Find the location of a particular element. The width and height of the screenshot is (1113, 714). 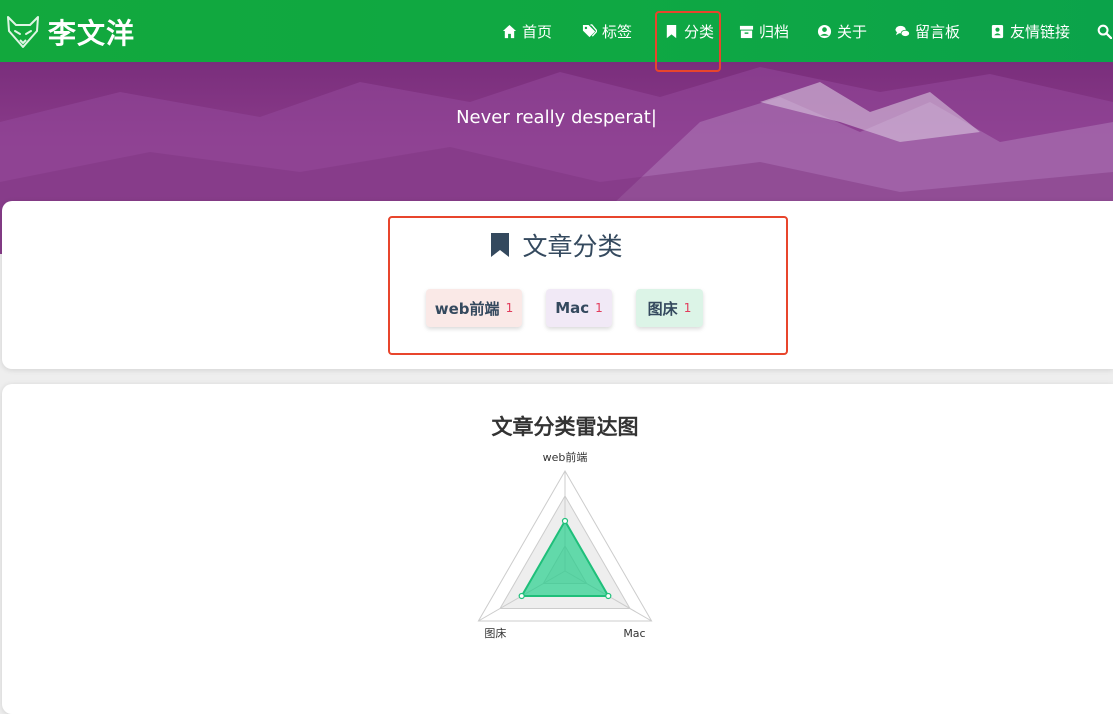

bookmark-icon is located at coordinates (671, 31).